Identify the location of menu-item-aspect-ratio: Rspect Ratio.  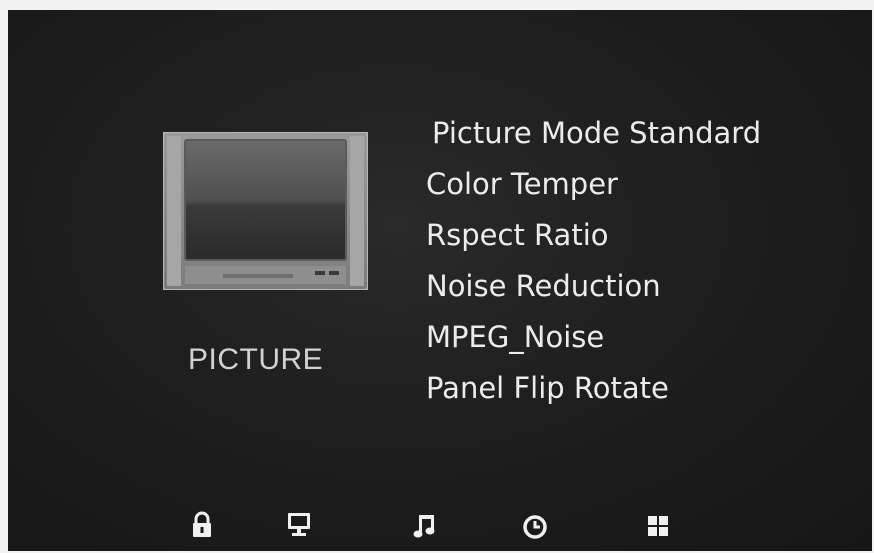
(593, 235).